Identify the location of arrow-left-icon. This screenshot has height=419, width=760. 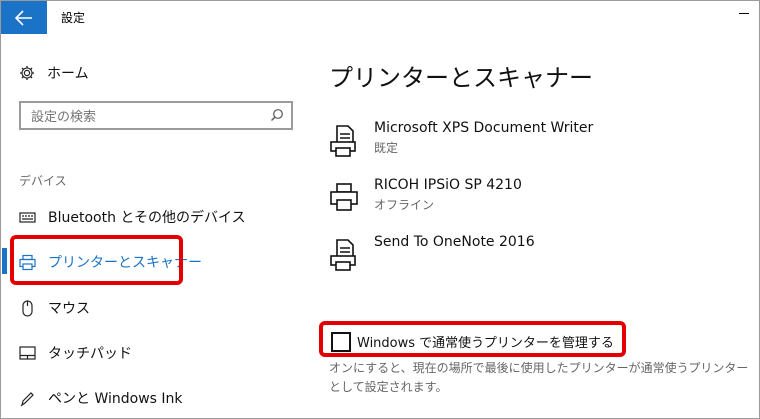
(23, 17).